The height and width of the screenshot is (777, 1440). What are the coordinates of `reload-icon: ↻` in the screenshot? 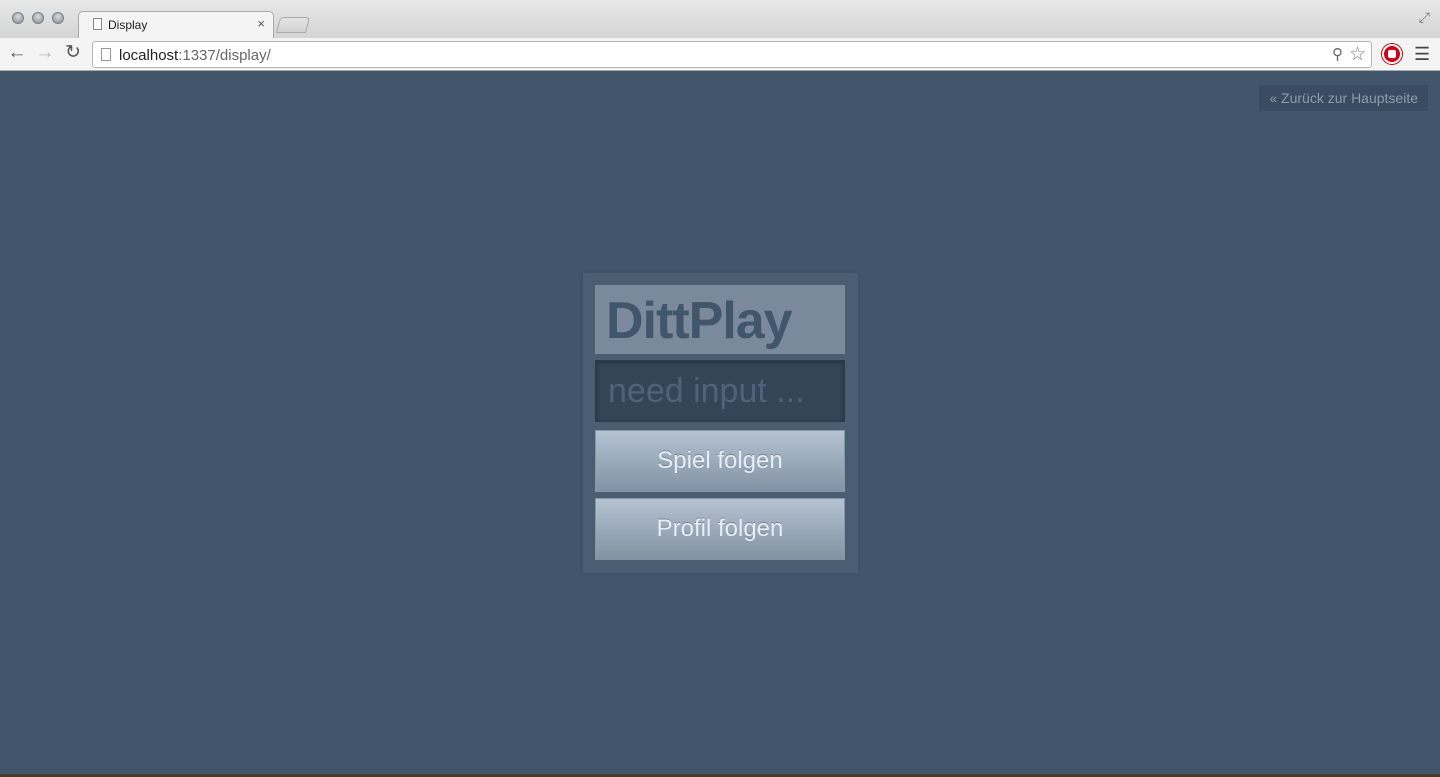 It's located at (73, 53).